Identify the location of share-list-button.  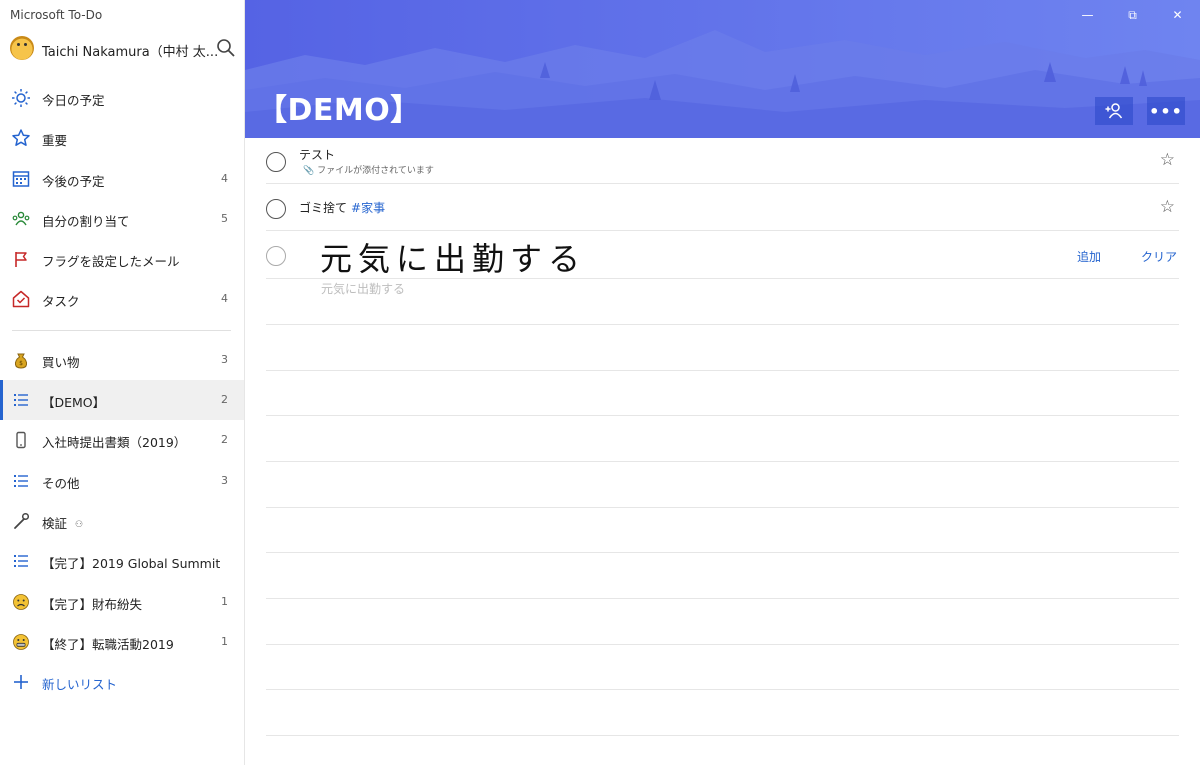
(1114, 111).